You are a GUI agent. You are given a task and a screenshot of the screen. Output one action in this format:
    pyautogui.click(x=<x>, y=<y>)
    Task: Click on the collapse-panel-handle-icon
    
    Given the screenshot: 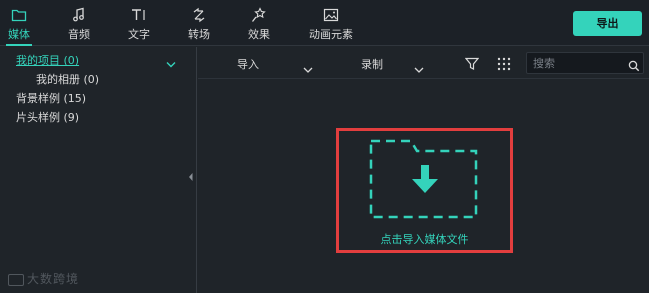 What is the action you would take?
    pyautogui.click(x=191, y=176)
    